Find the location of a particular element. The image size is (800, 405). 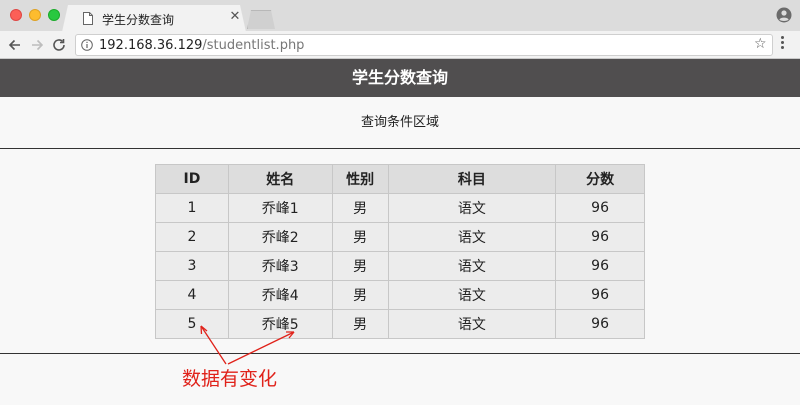

back-arrow-icon is located at coordinates (15, 45).